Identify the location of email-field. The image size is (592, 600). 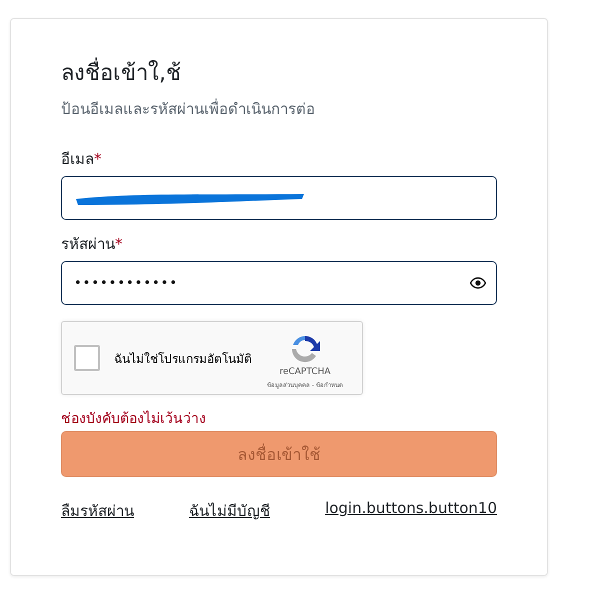
(279, 198).